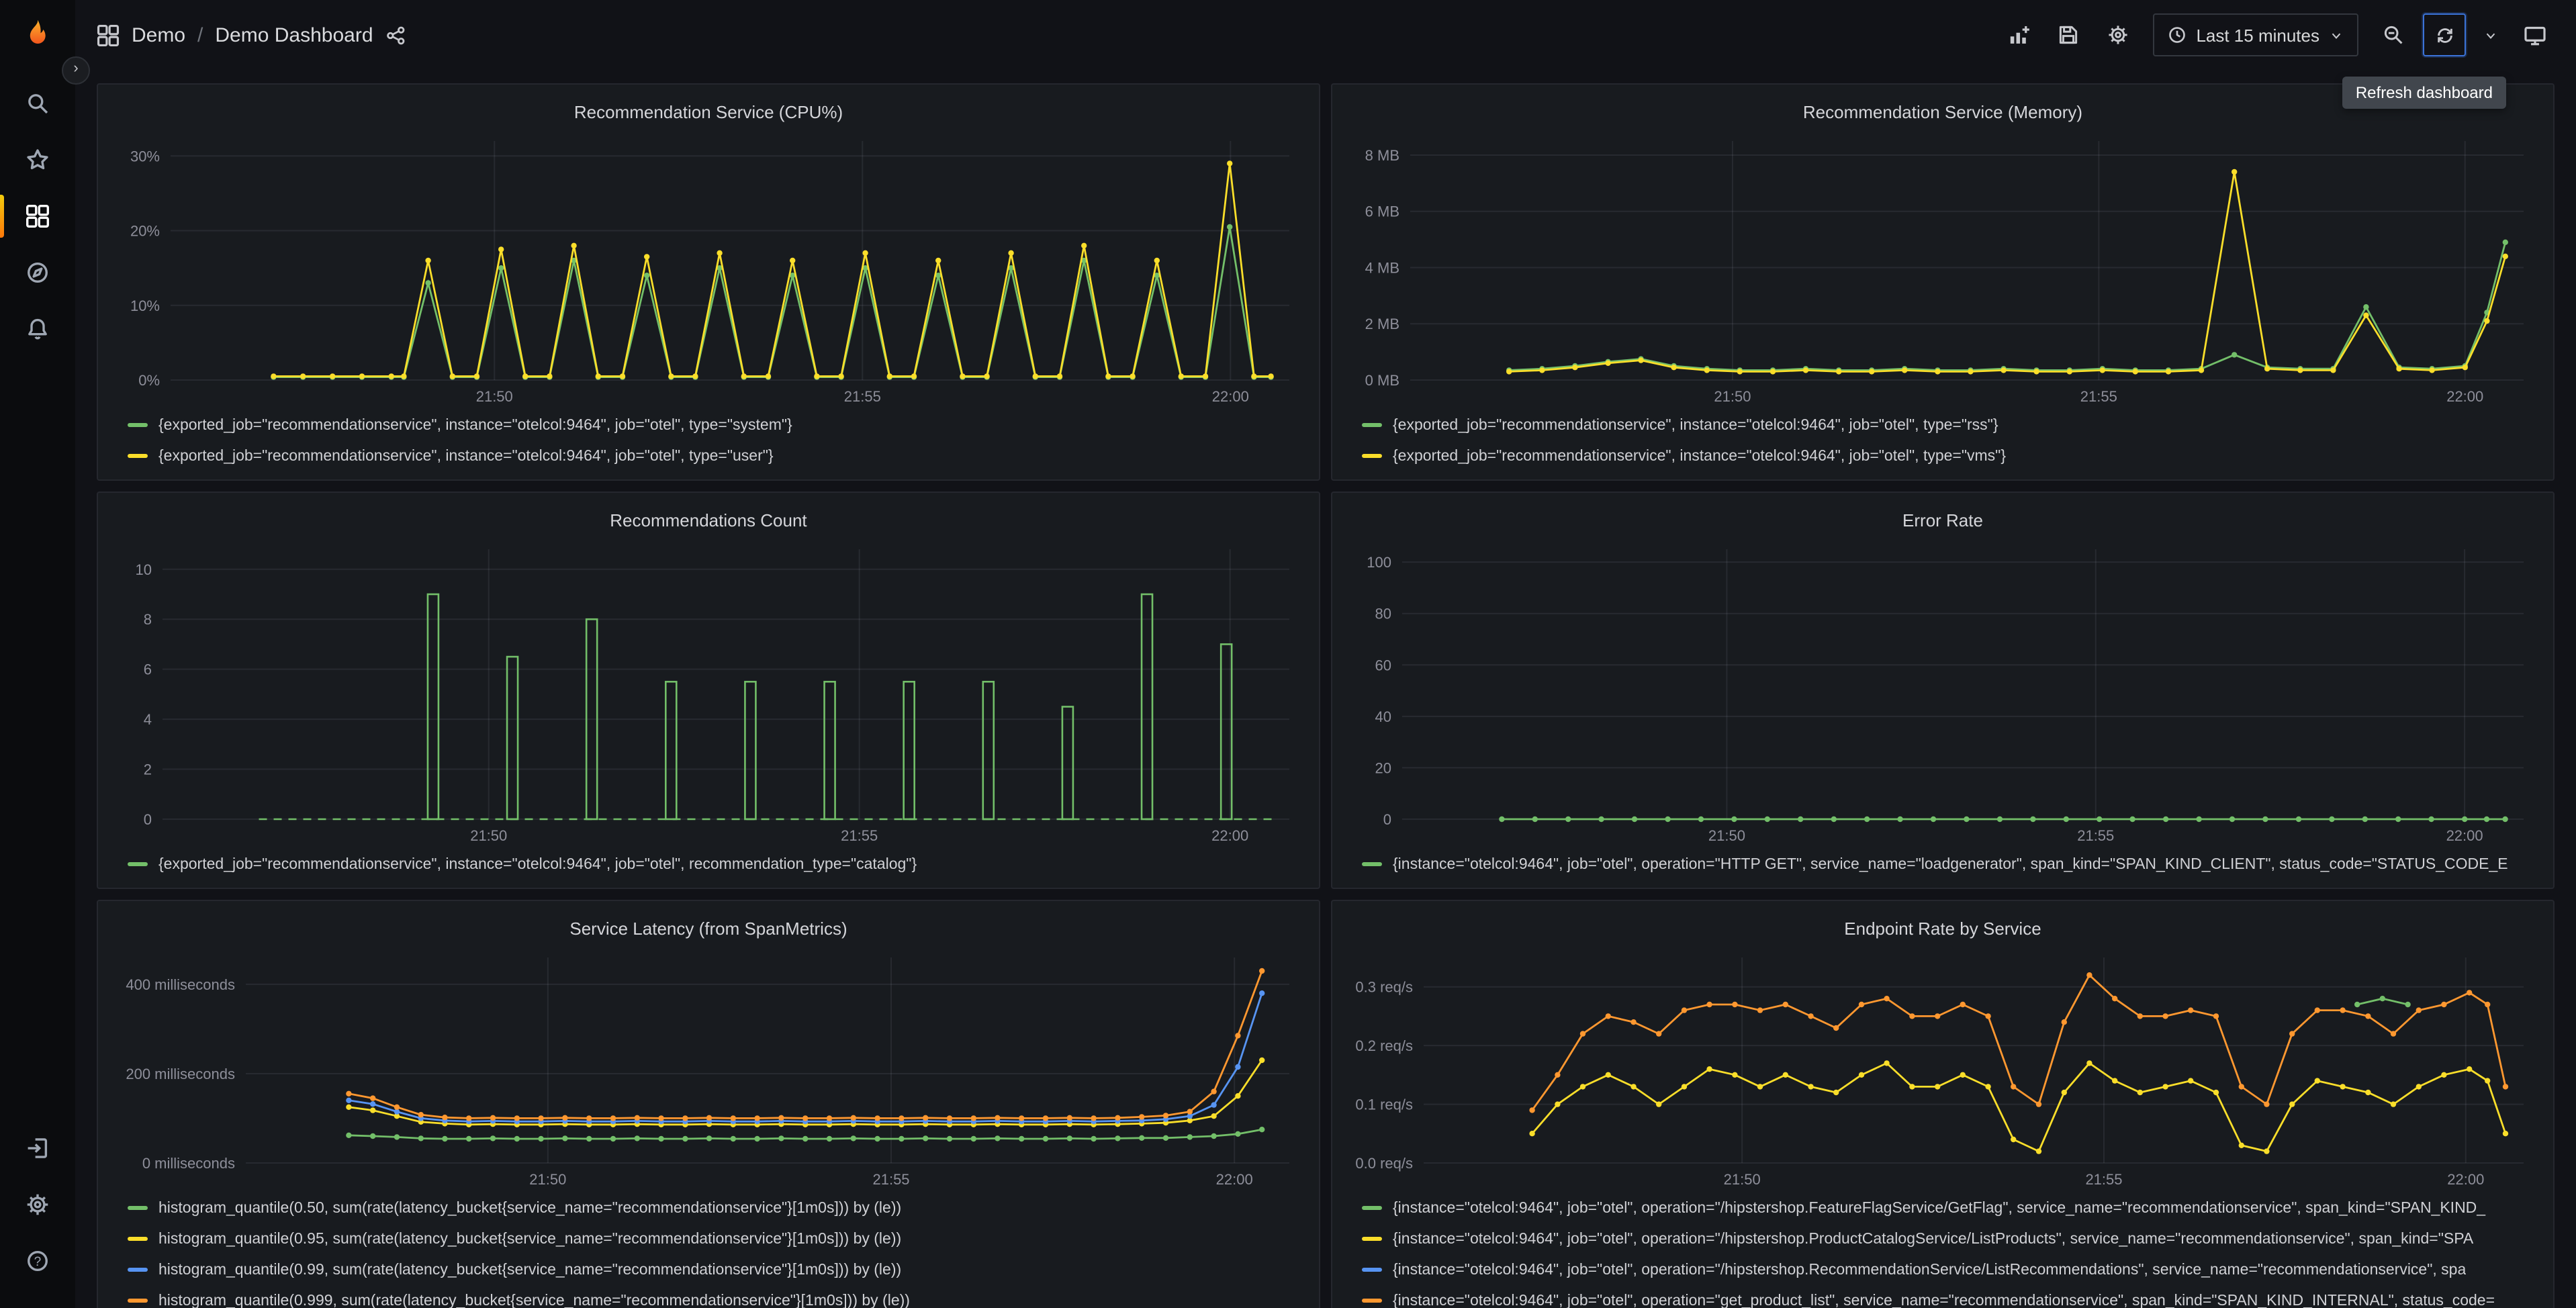 The image size is (2576, 1308). Describe the element at coordinates (2490, 35) in the screenshot. I see `refresh-interval-dropdown` at that location.